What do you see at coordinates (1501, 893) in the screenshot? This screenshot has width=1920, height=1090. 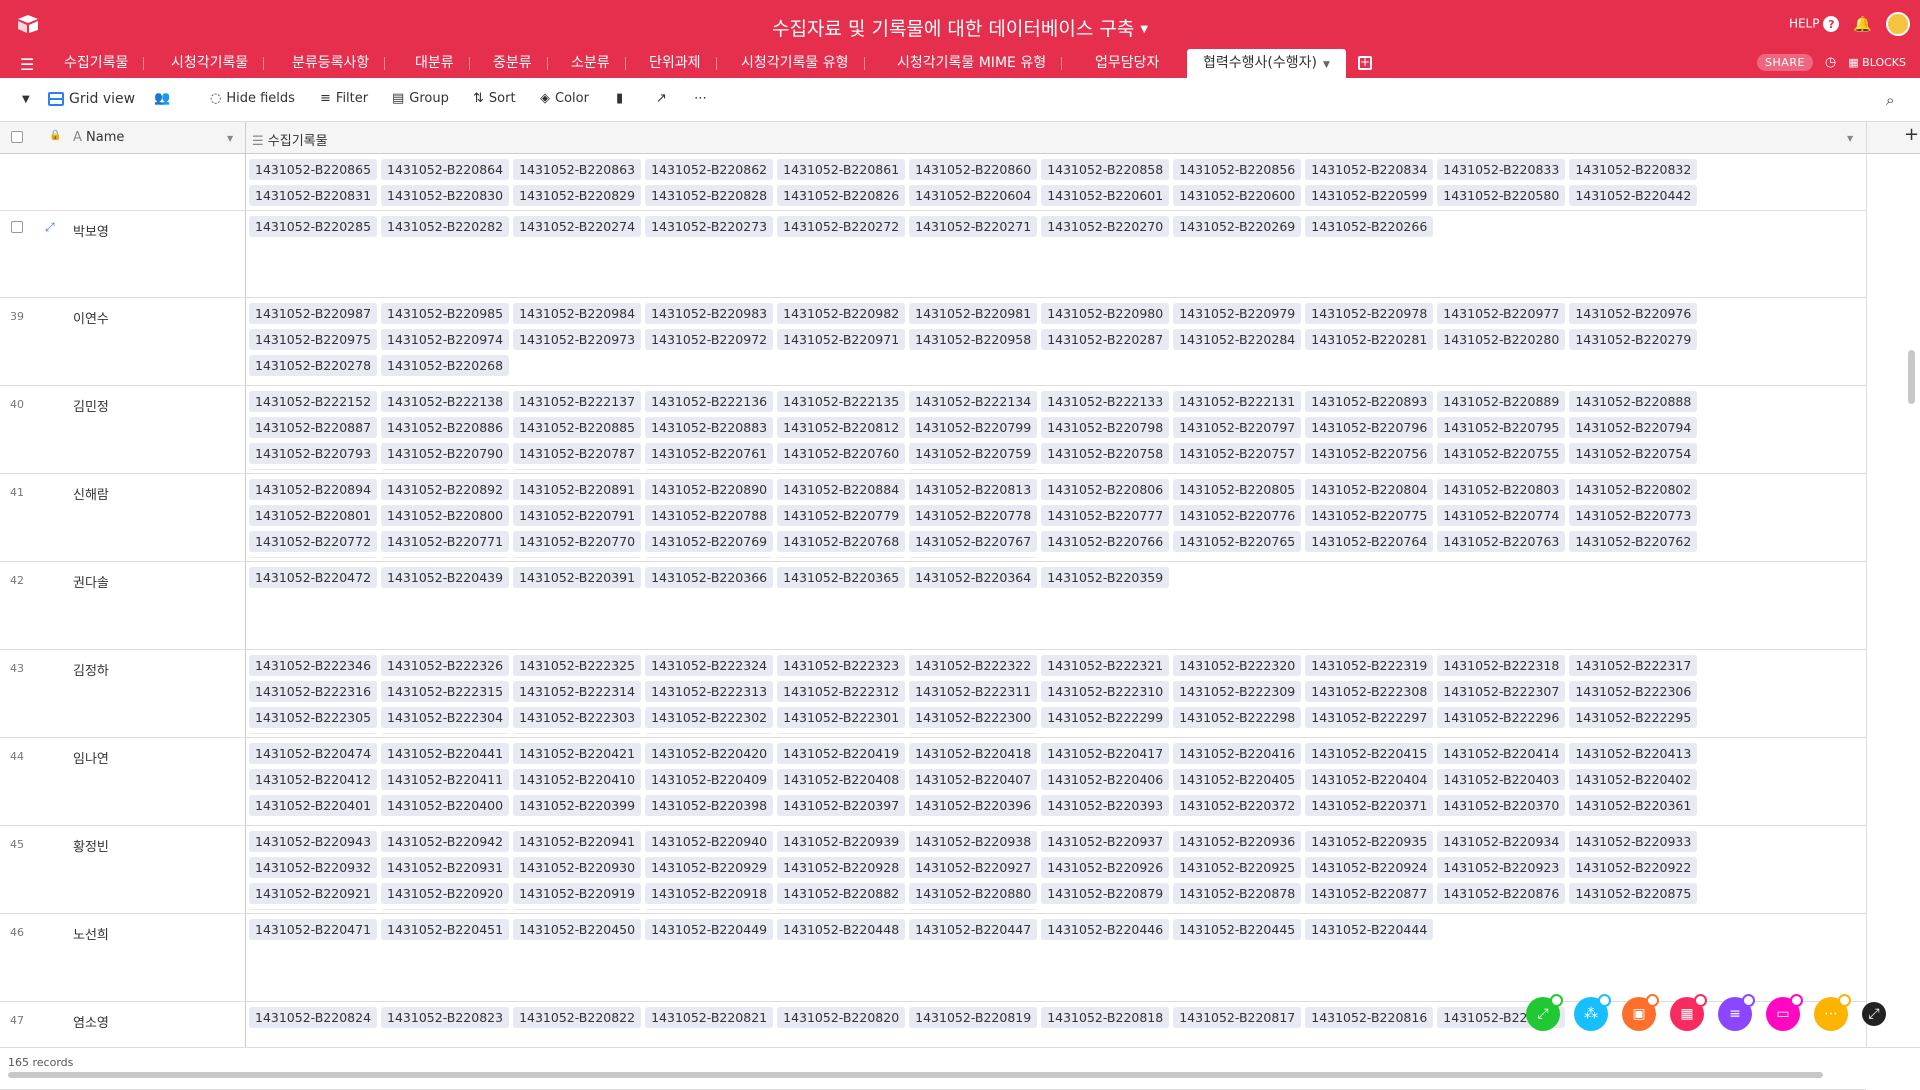 I see `linked-record-chip: 1431052-B220876` at bounding box center [1501, 893].